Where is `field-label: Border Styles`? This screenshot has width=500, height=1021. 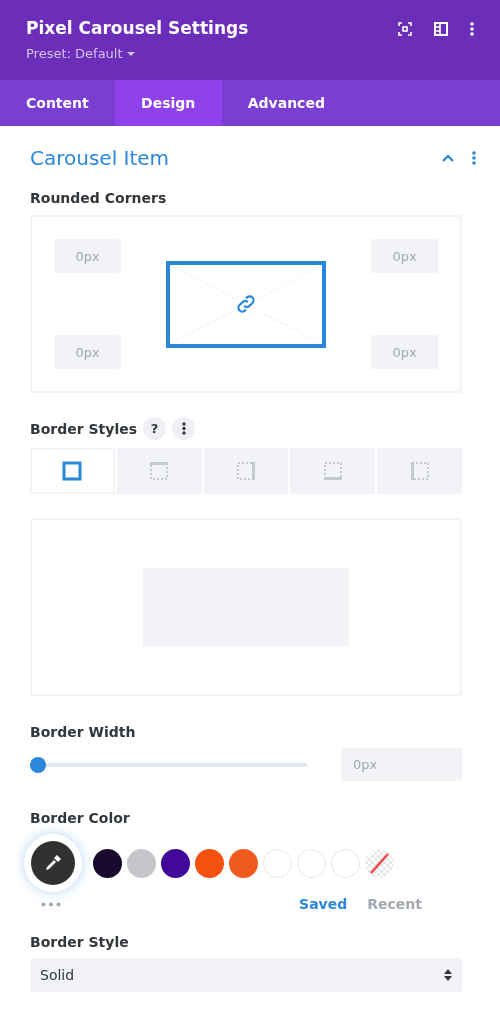
field-label: Border Styles is located at coordinates (84, 428).